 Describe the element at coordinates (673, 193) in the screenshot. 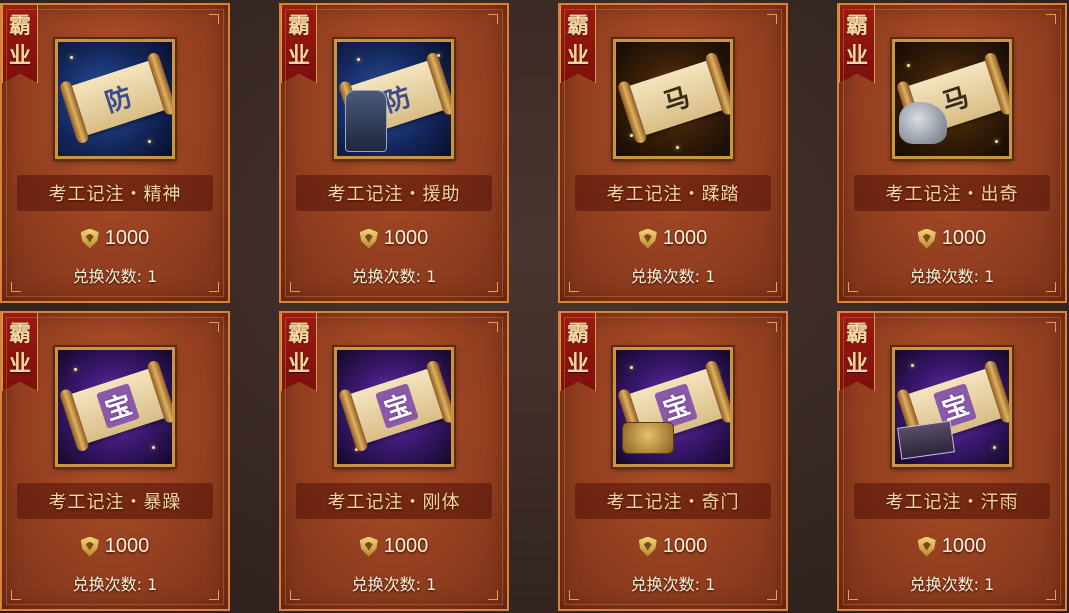

I see `item-name: 考工记注・蹂踏` at that location.